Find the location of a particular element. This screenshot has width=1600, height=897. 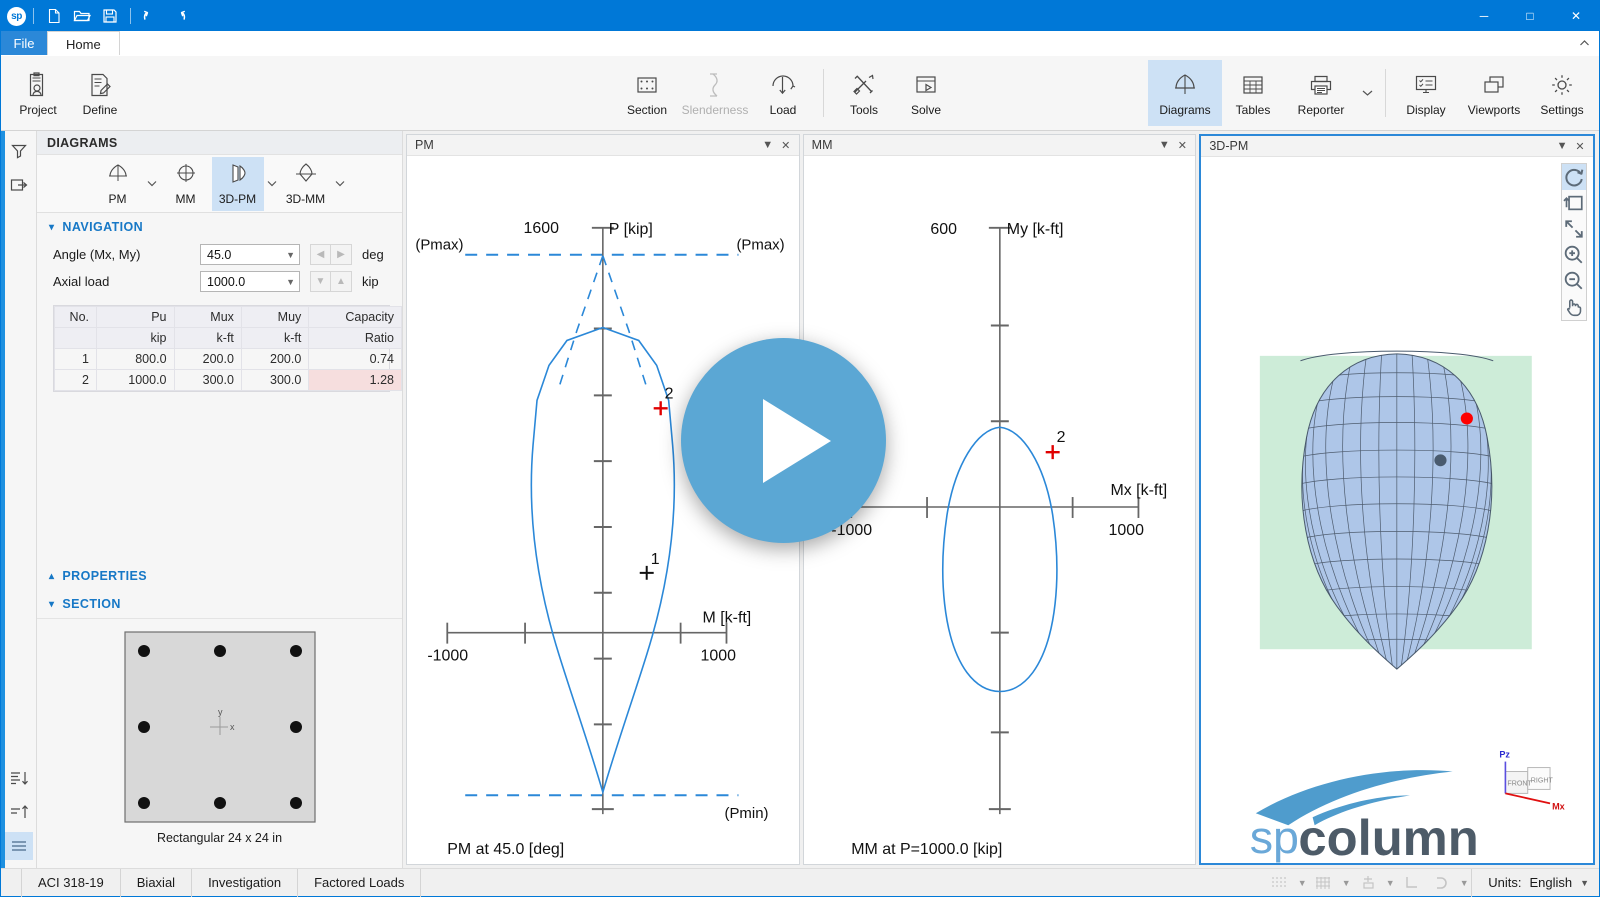

ribbon-button-settings: Settings is located at coordinates (1562, 93).